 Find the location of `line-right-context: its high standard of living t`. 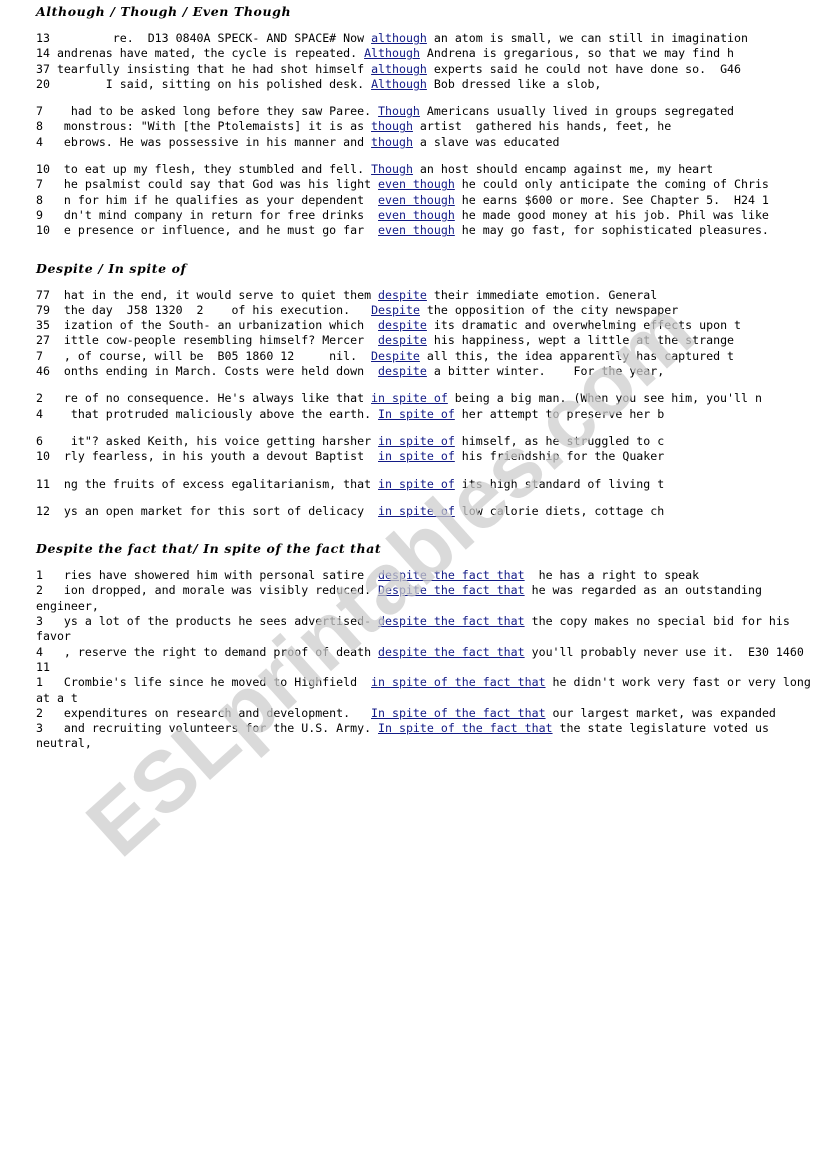

line-right-context: its high standard of living t is located at coordinates (559, 483).